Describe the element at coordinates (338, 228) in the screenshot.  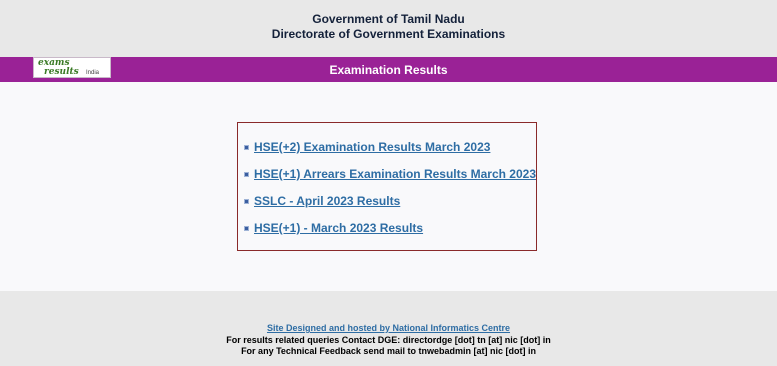
I see `result-link-hse1-march-2023: HSE(+1) - March 2023 Results` at that location.